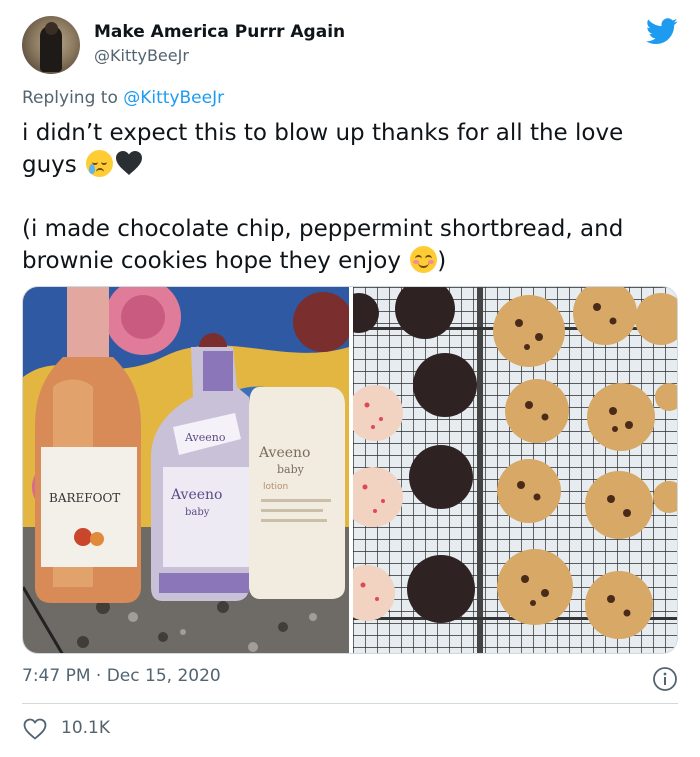 This screenshot has height=757, width=700. I want to click on info-icon, so click(665, 679).